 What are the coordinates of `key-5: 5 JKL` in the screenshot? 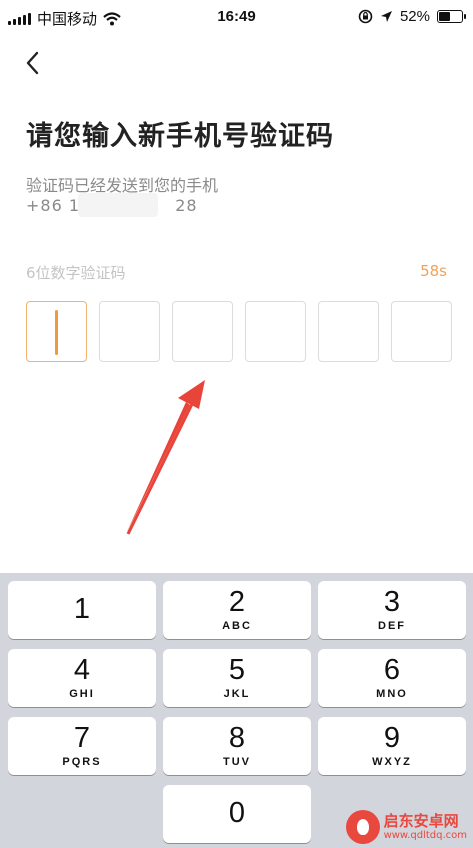 It's located at (237, 678).